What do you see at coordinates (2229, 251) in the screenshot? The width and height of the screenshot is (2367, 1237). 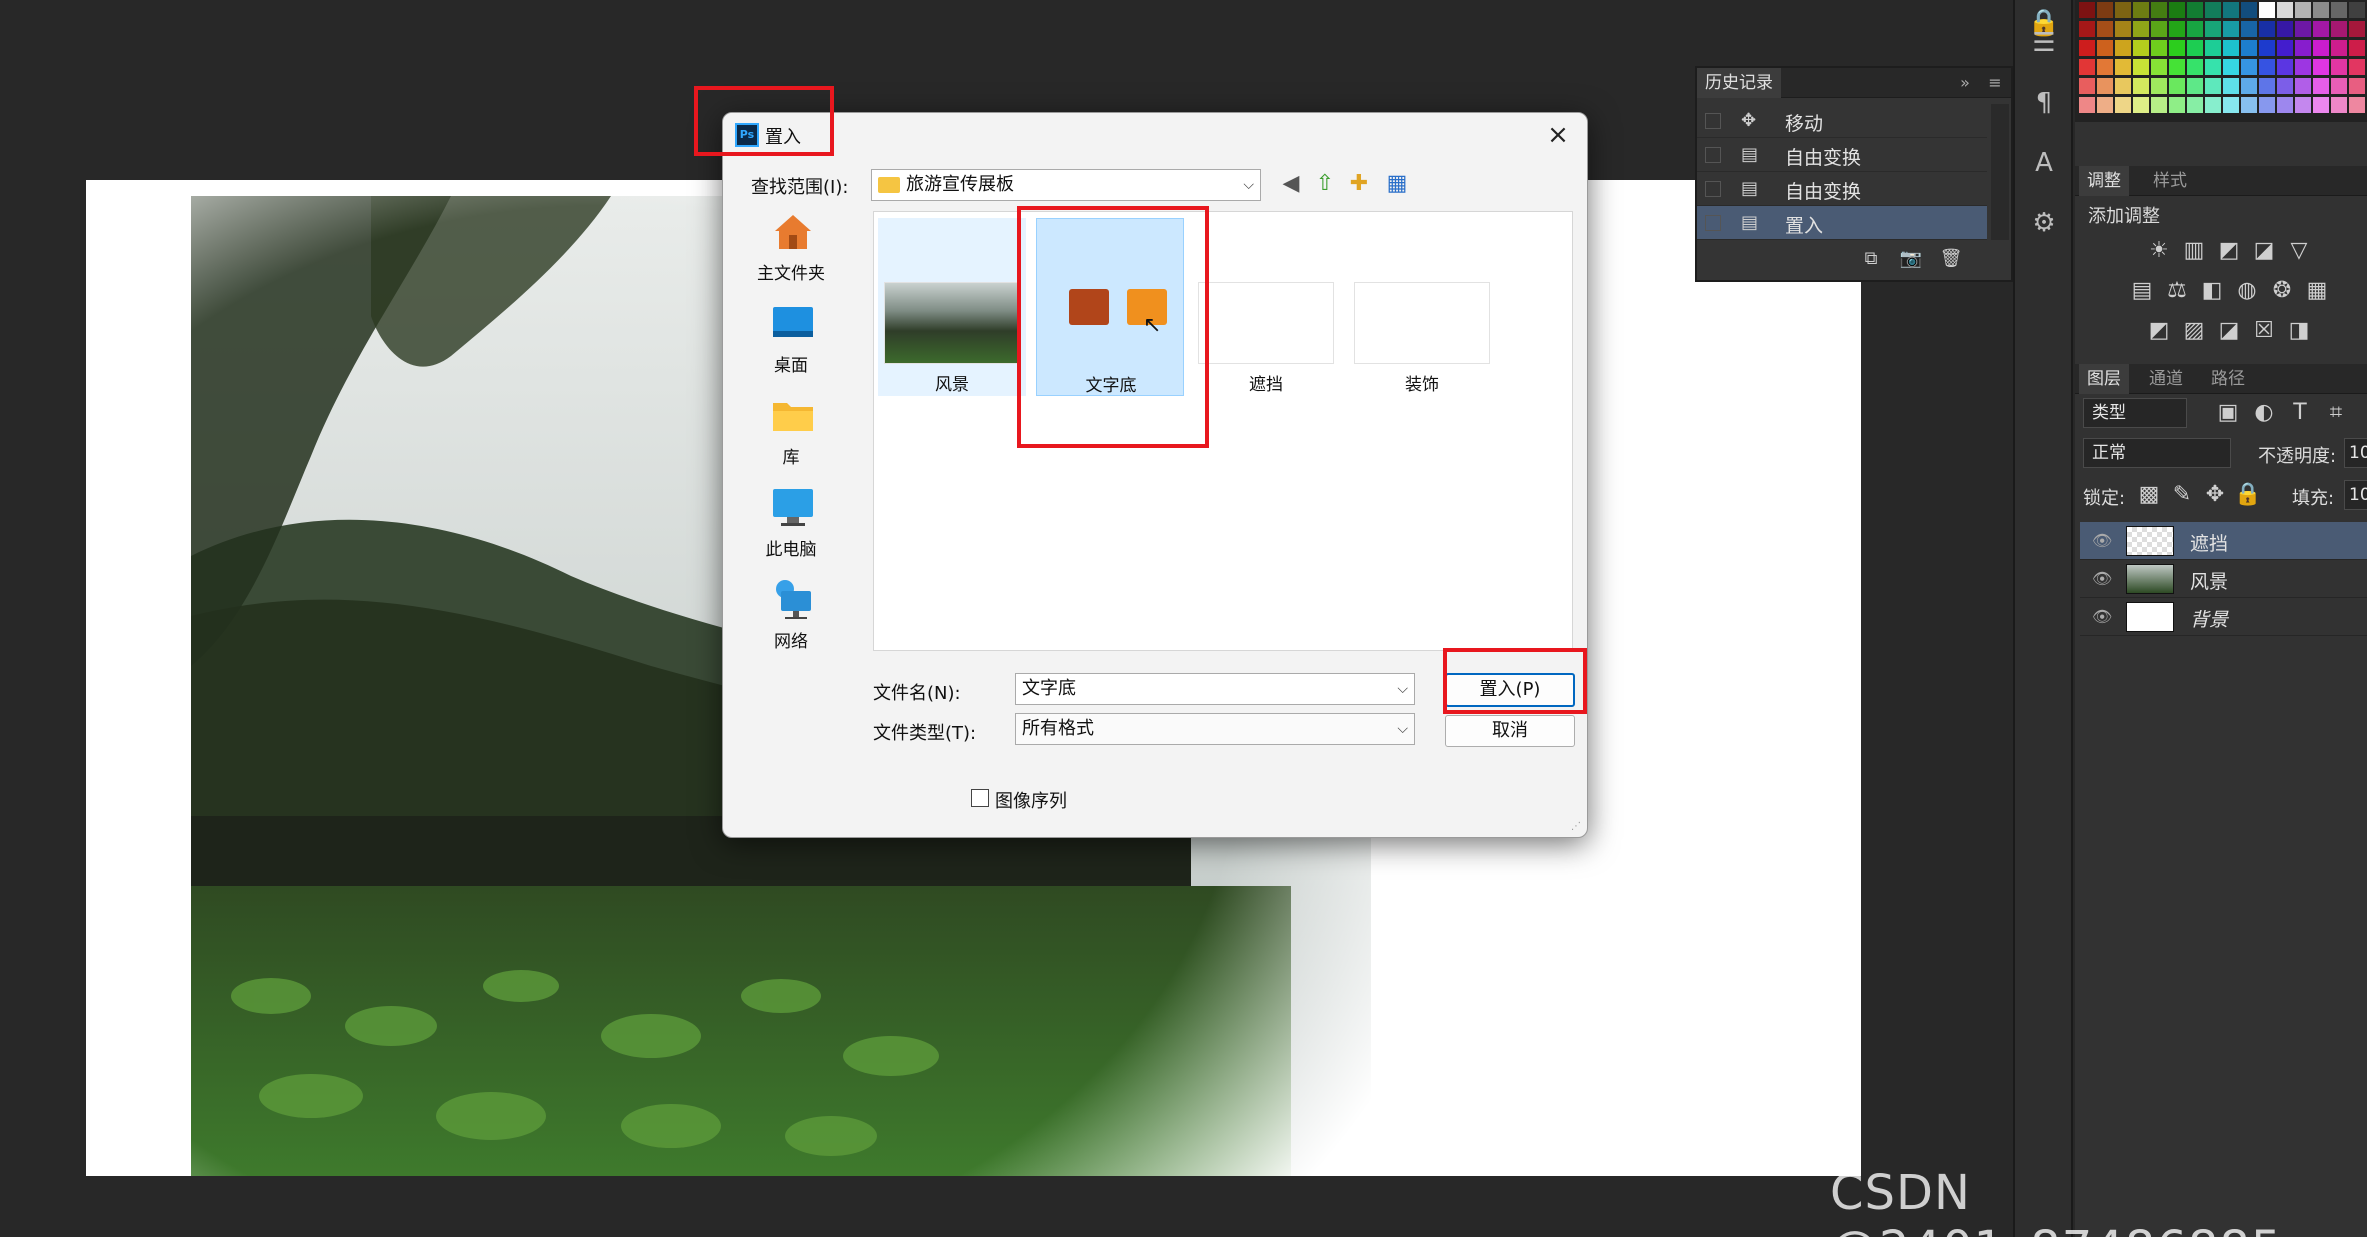 I see `curves-icon: ◩` at bounding box center [2229, 251].